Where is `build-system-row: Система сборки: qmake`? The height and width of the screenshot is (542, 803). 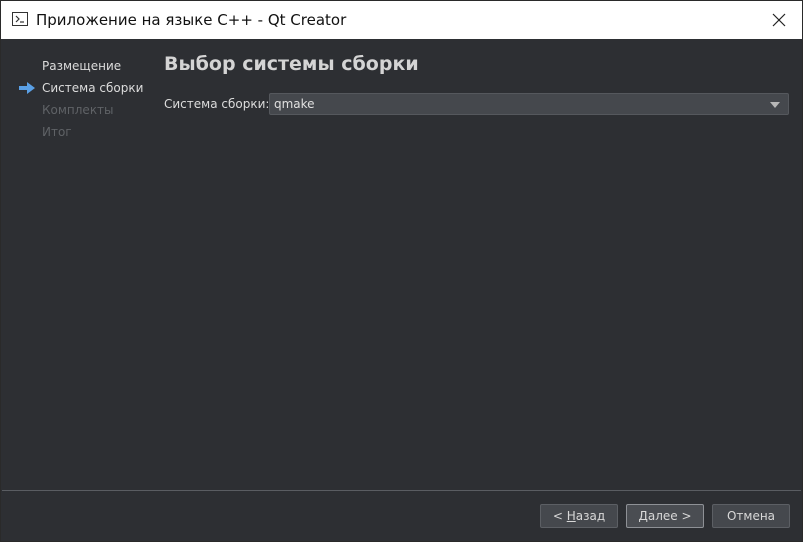 build-system-row: Система сборки: qmake is located at coordinates (477, 105).